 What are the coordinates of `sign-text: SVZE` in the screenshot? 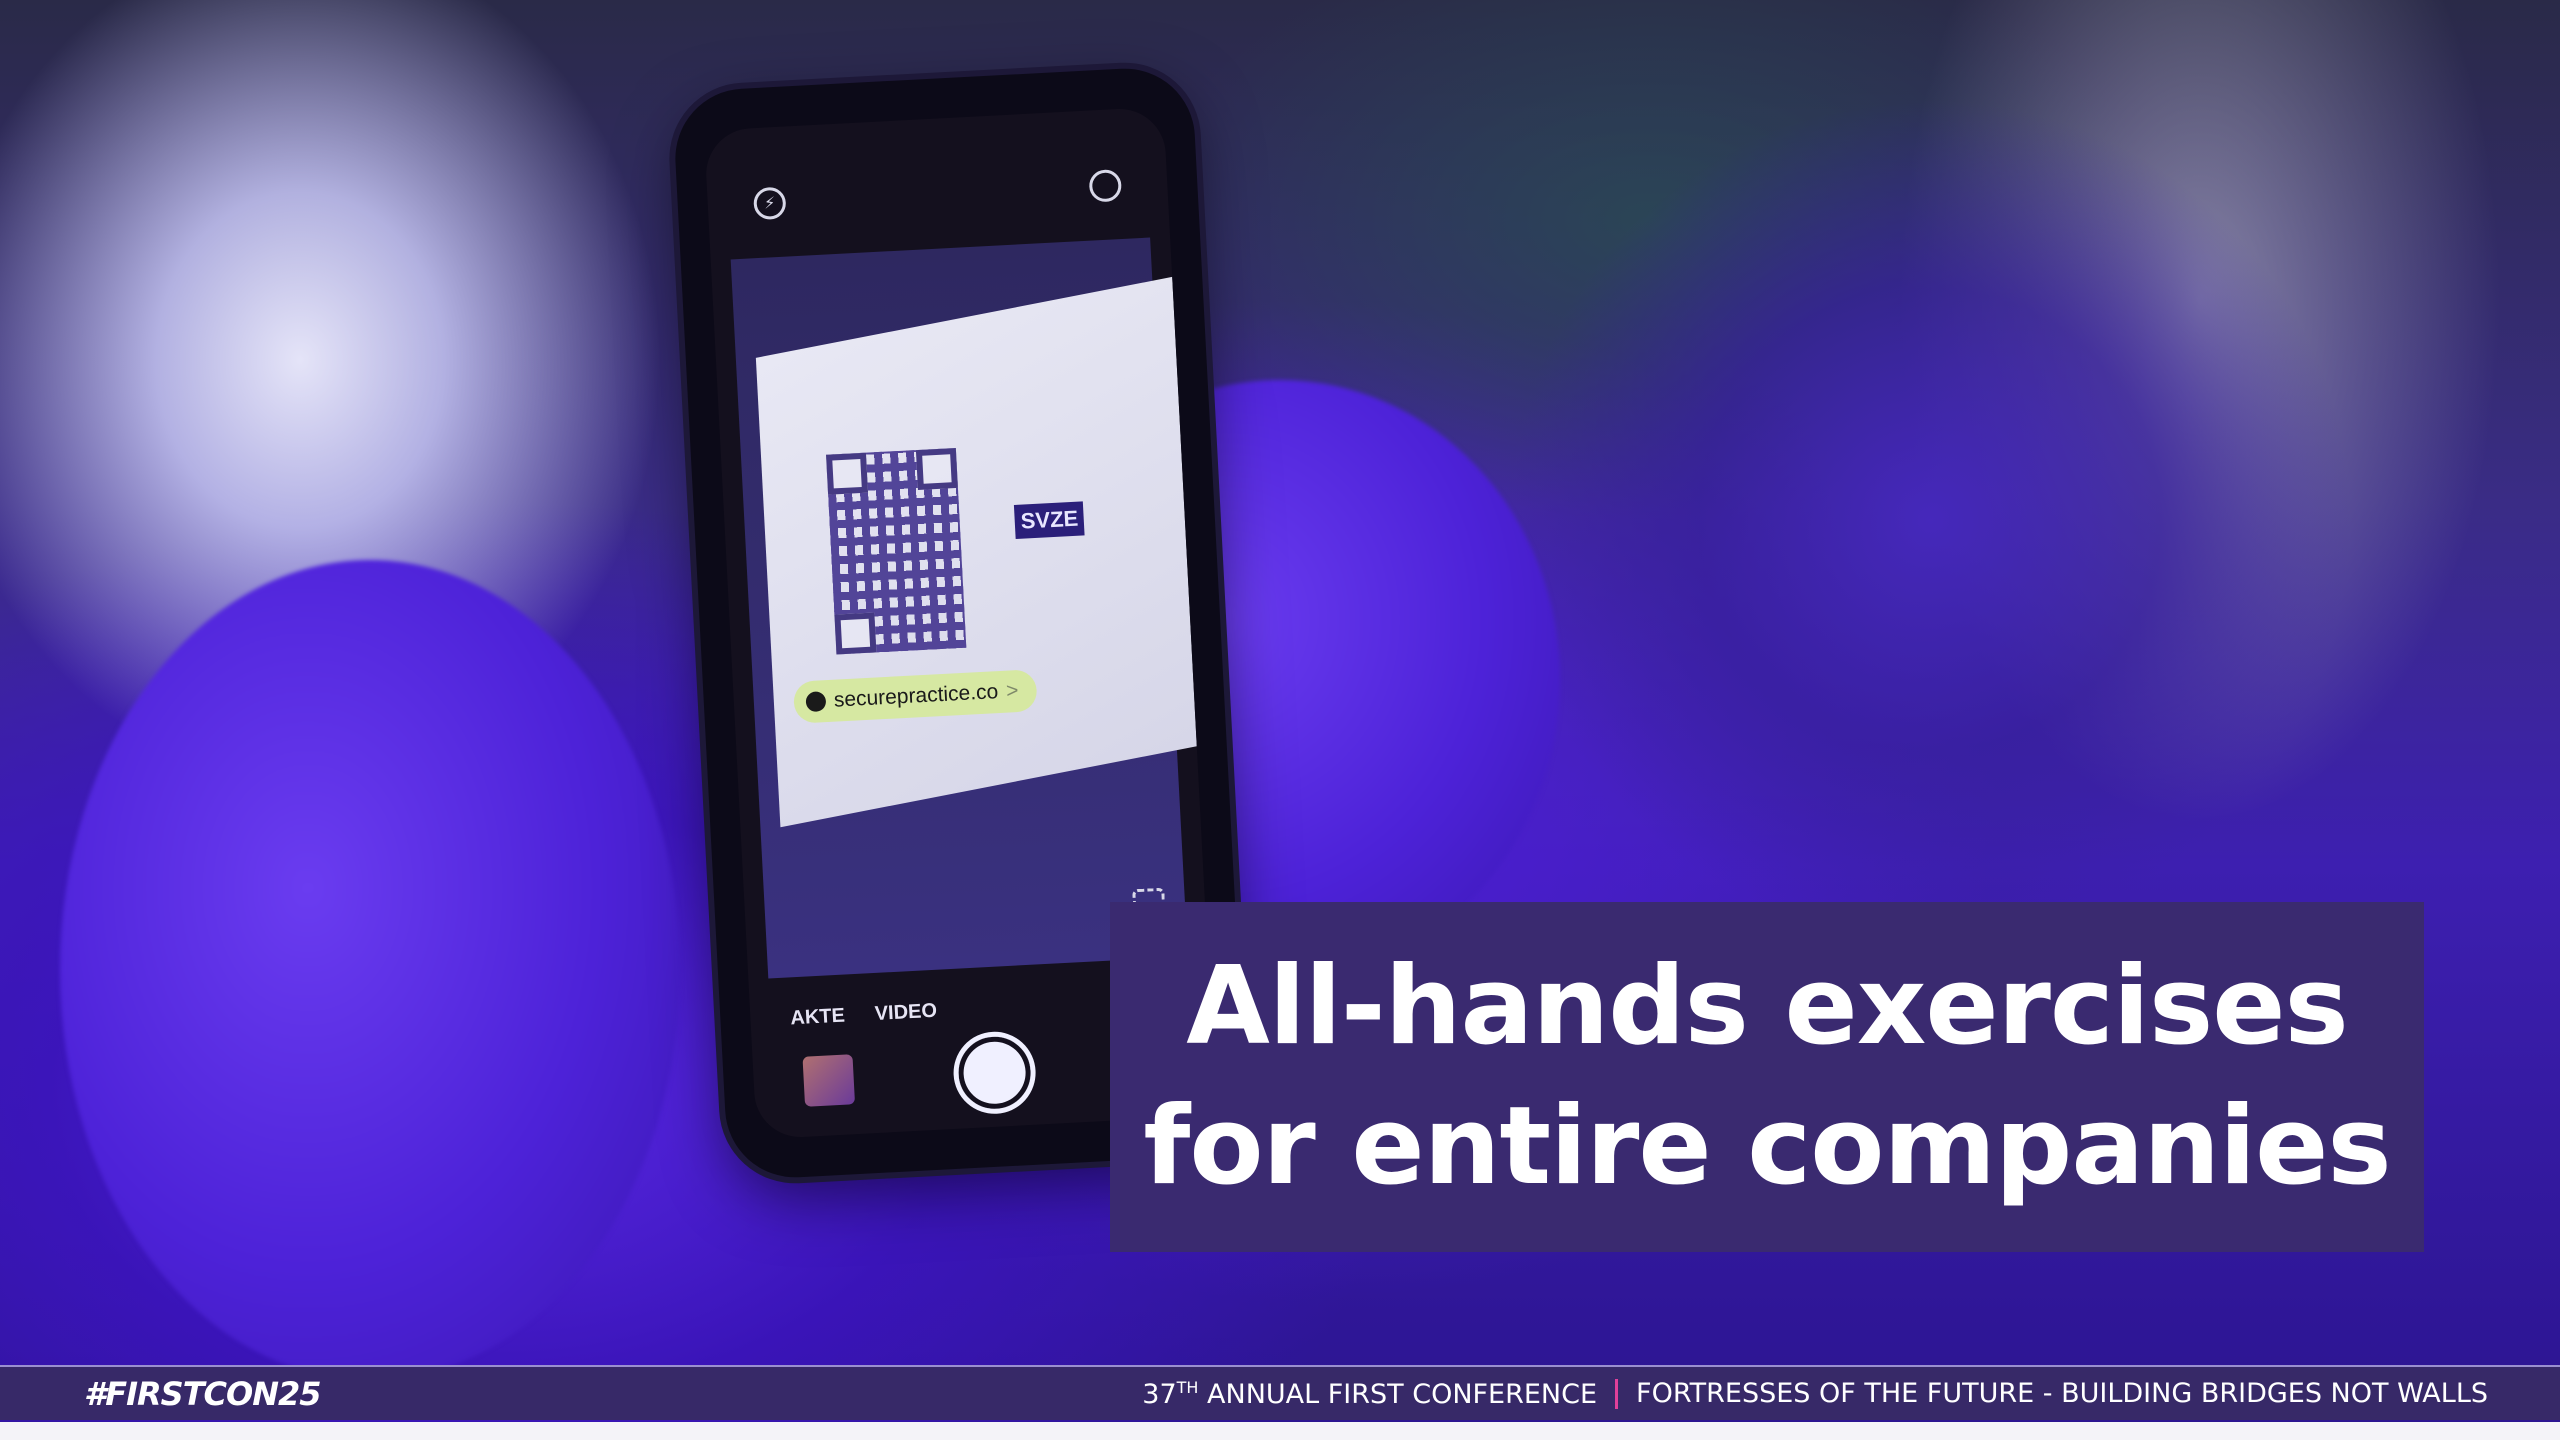 It's located at (1049, 520).